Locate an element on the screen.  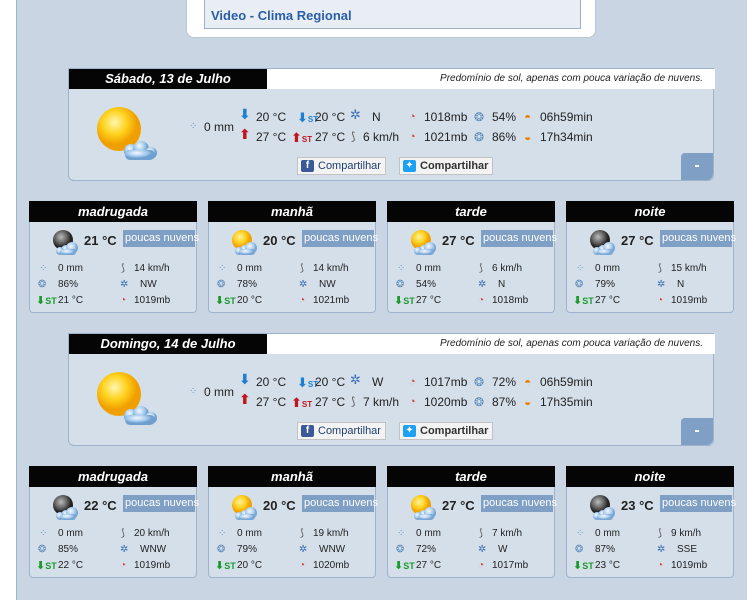
sunset-time: 17h35min is located at coordinates (566, 402).